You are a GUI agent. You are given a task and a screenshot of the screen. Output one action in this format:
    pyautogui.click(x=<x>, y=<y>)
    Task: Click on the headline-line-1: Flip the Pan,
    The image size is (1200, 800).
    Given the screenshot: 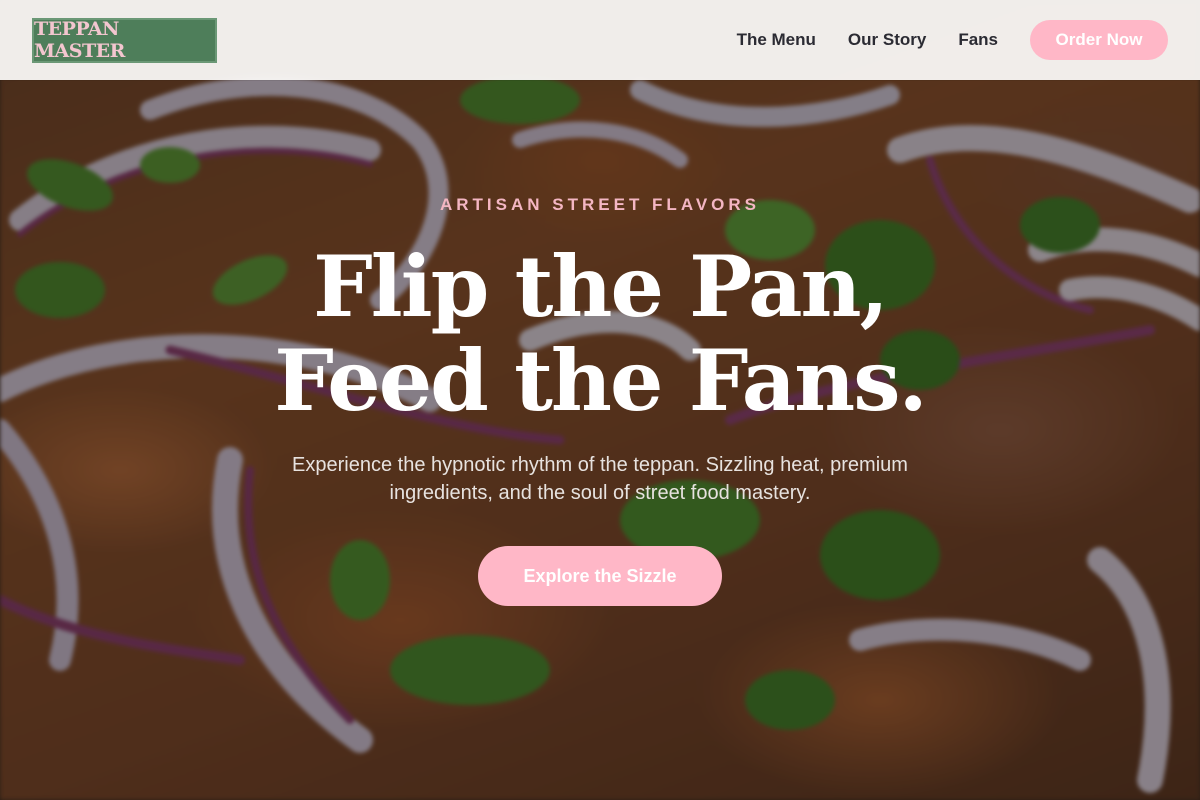 What is the action you would take?
    pyautogui.click(x=601, y=286)
    